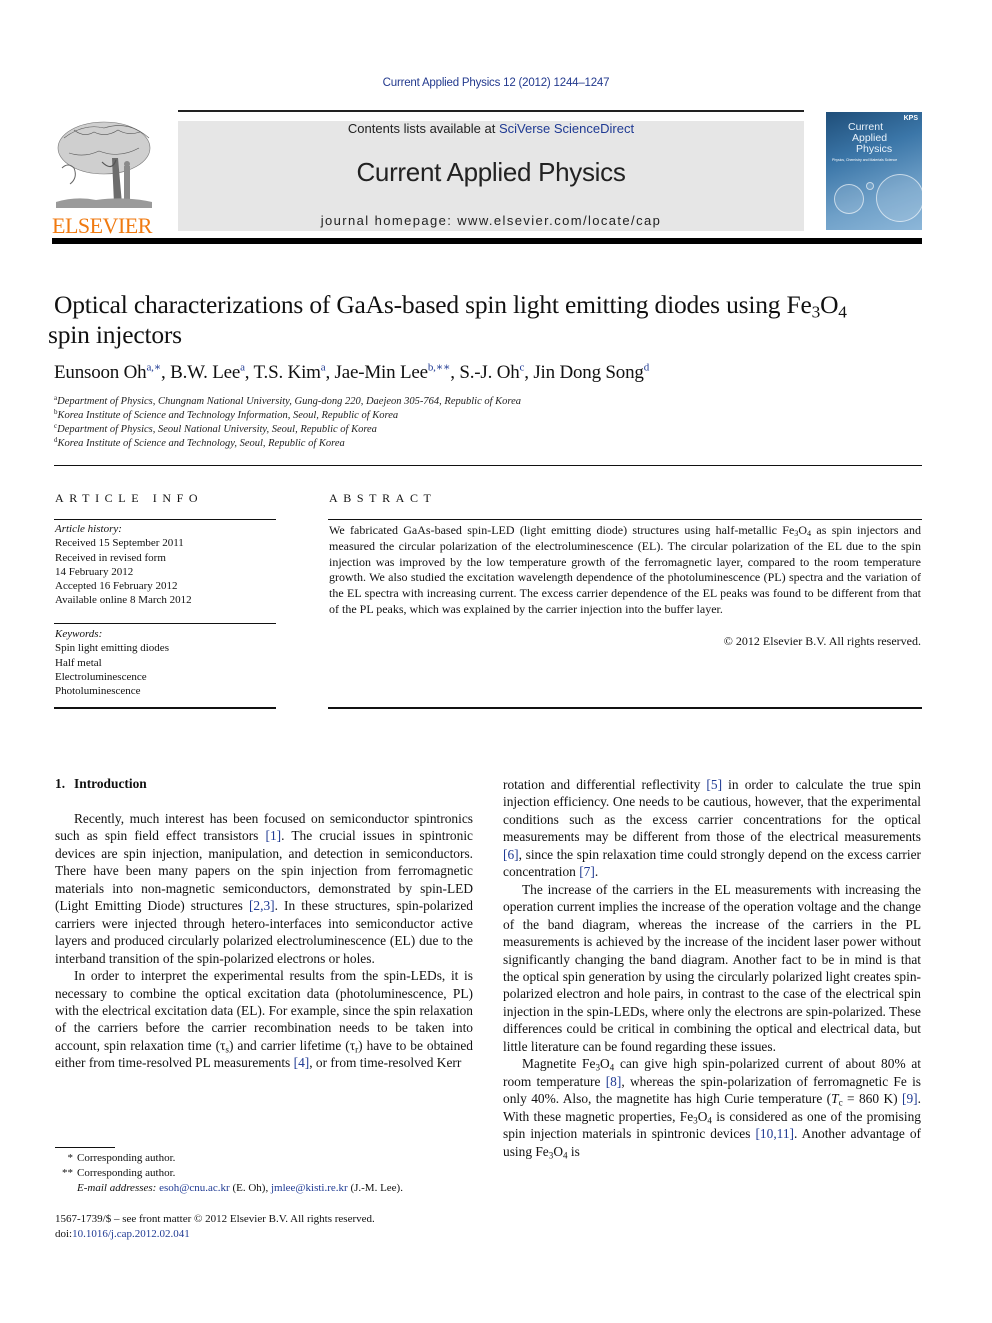 The height and width of the screenshot is (1323, 992). What do you see at coordinates (121, 1158) in the screenshot?
I see `footnote: * Corresponding author.` at bounding box center [121, 1158].